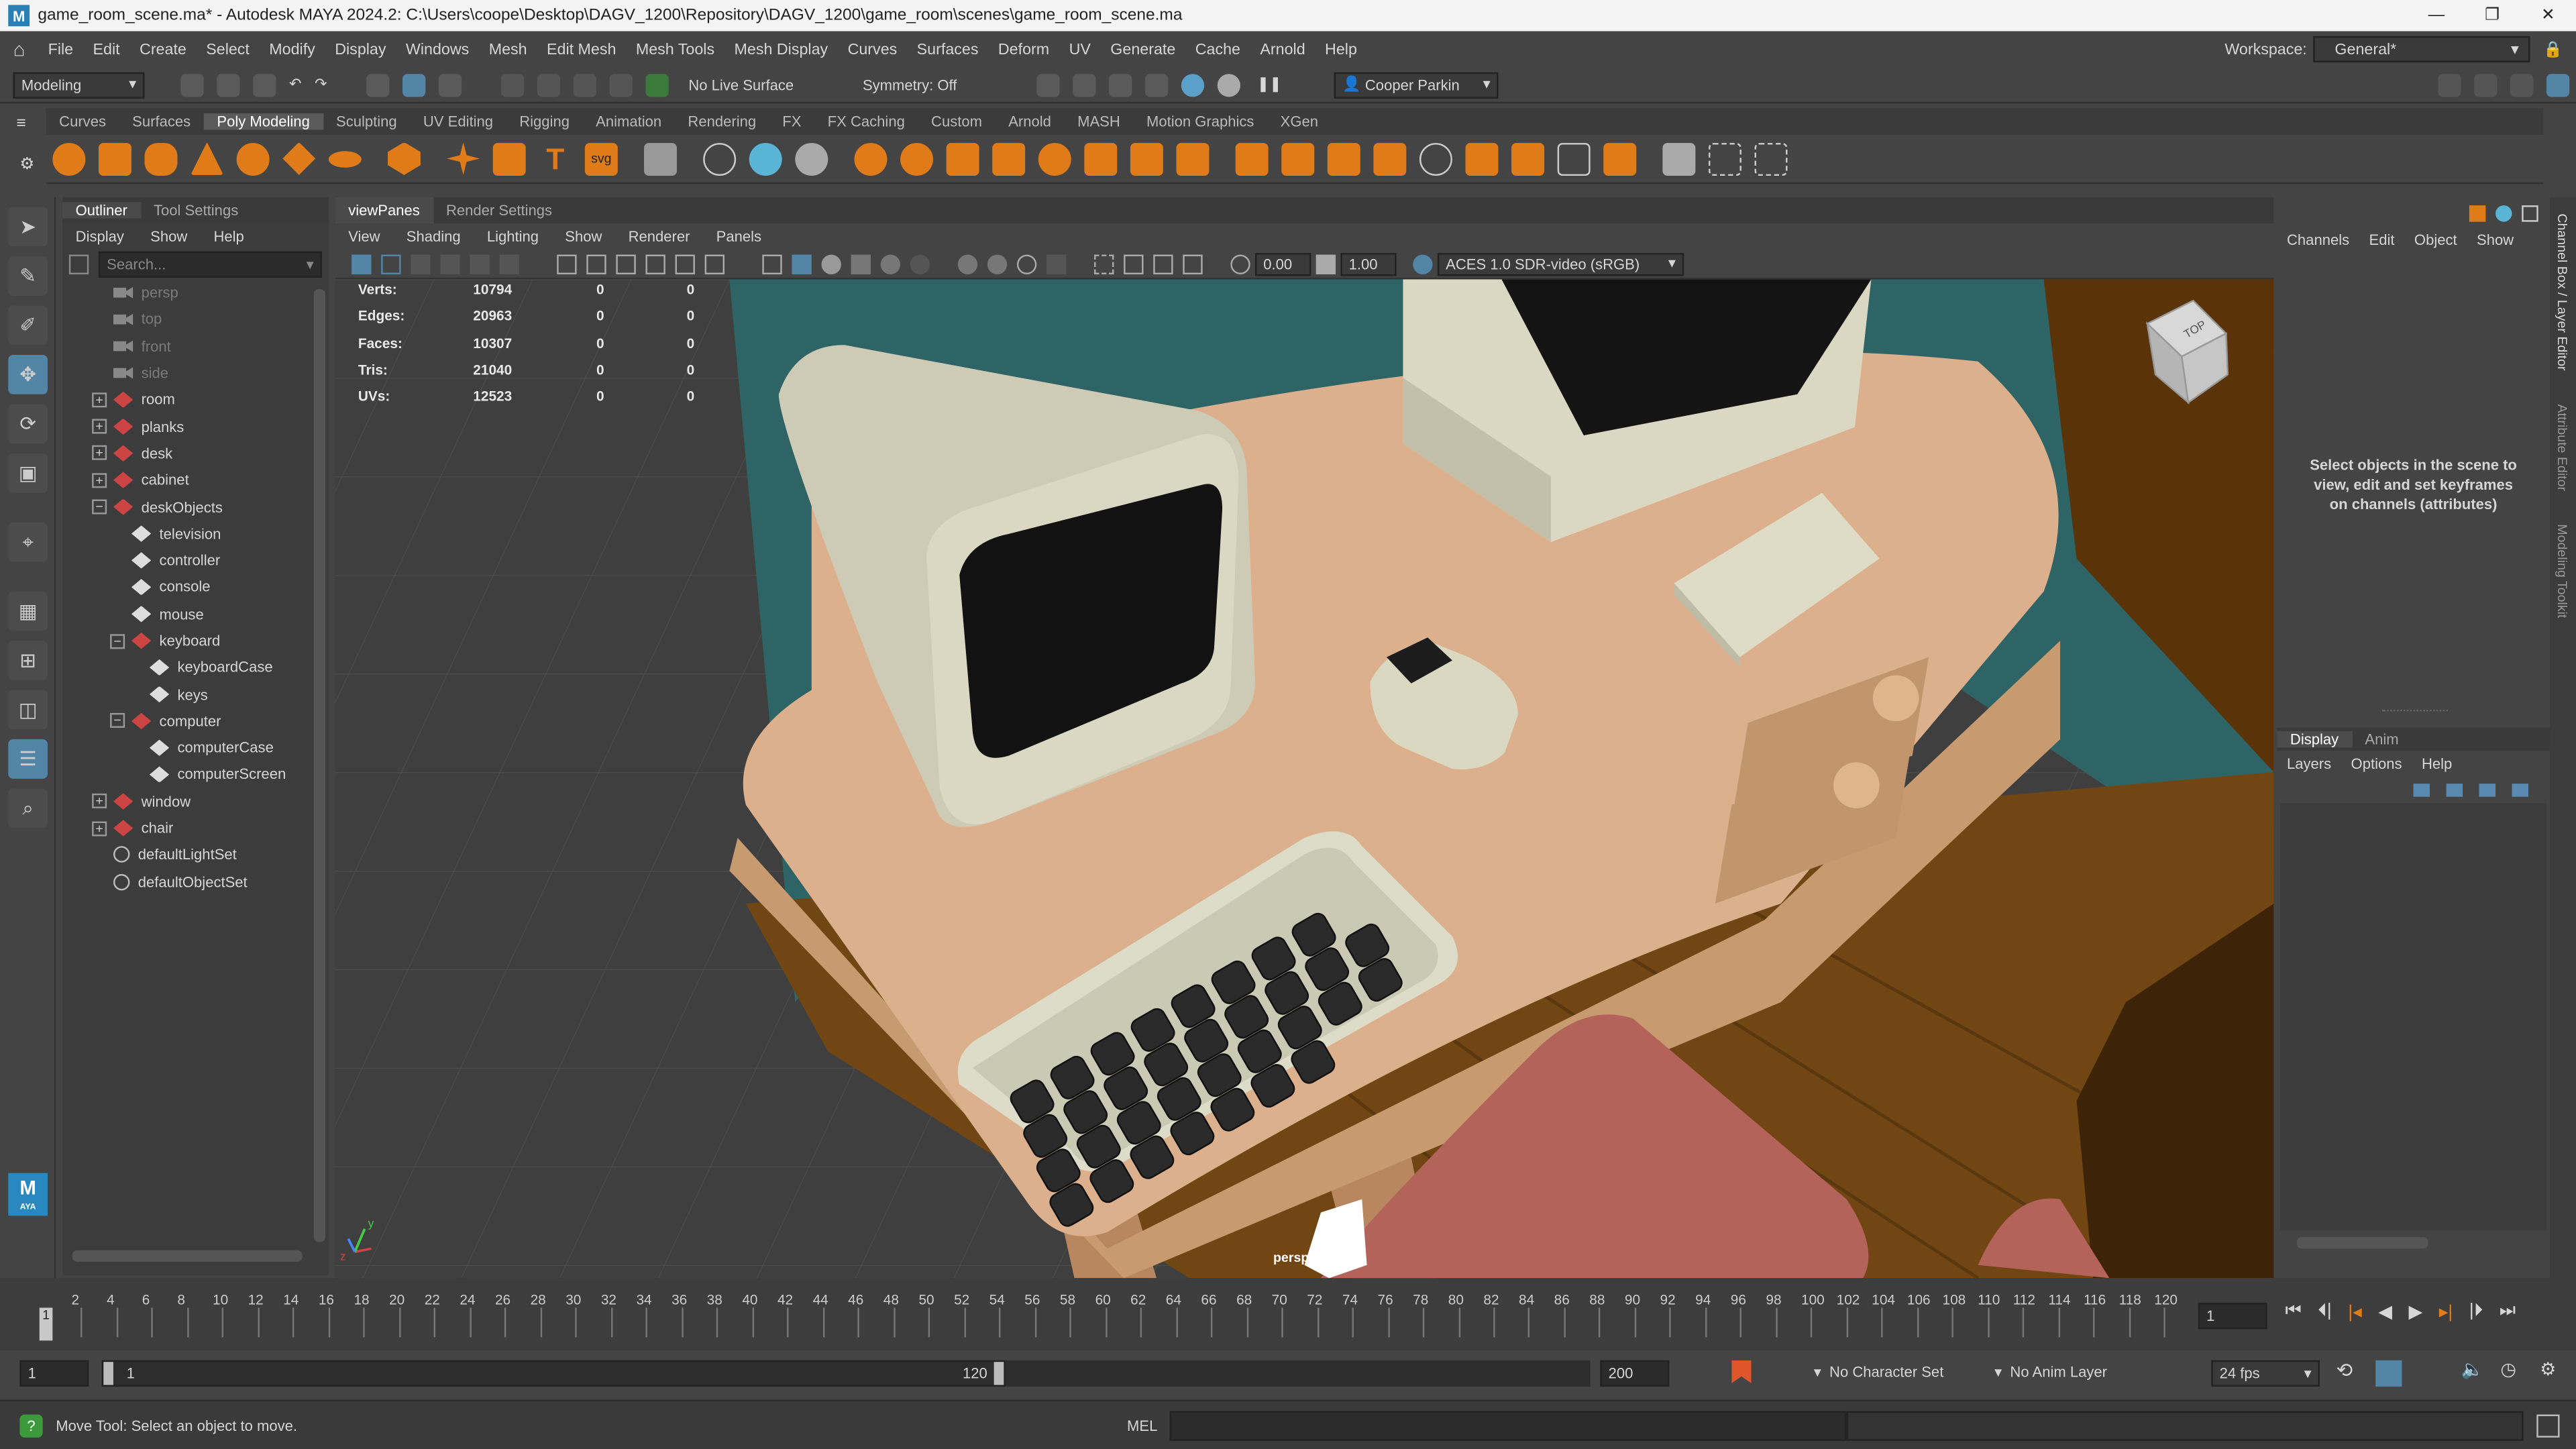 The width and height of the screenshot is (2576, 1449). What do you see at coordinates (2050, 1373) in the screenshot?
I see `anim-layer-select: ▾ No Anim Layer` at bounding box center [2050, 1373].